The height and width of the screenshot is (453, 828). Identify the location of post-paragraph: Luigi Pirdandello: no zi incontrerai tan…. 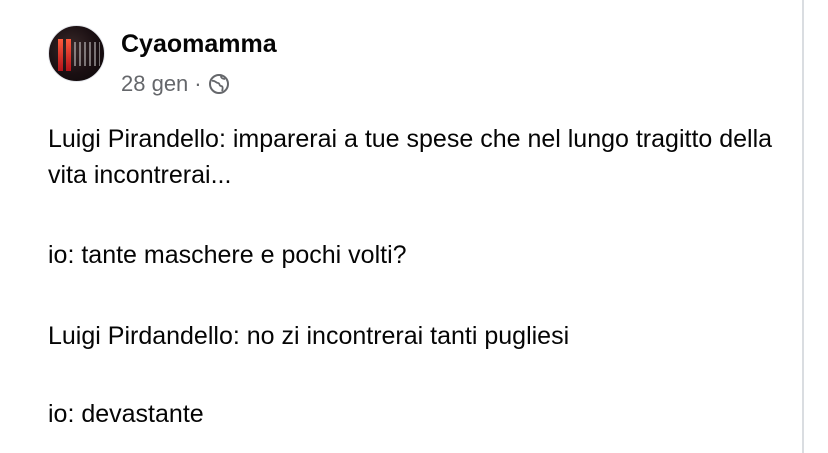
(309, 336).